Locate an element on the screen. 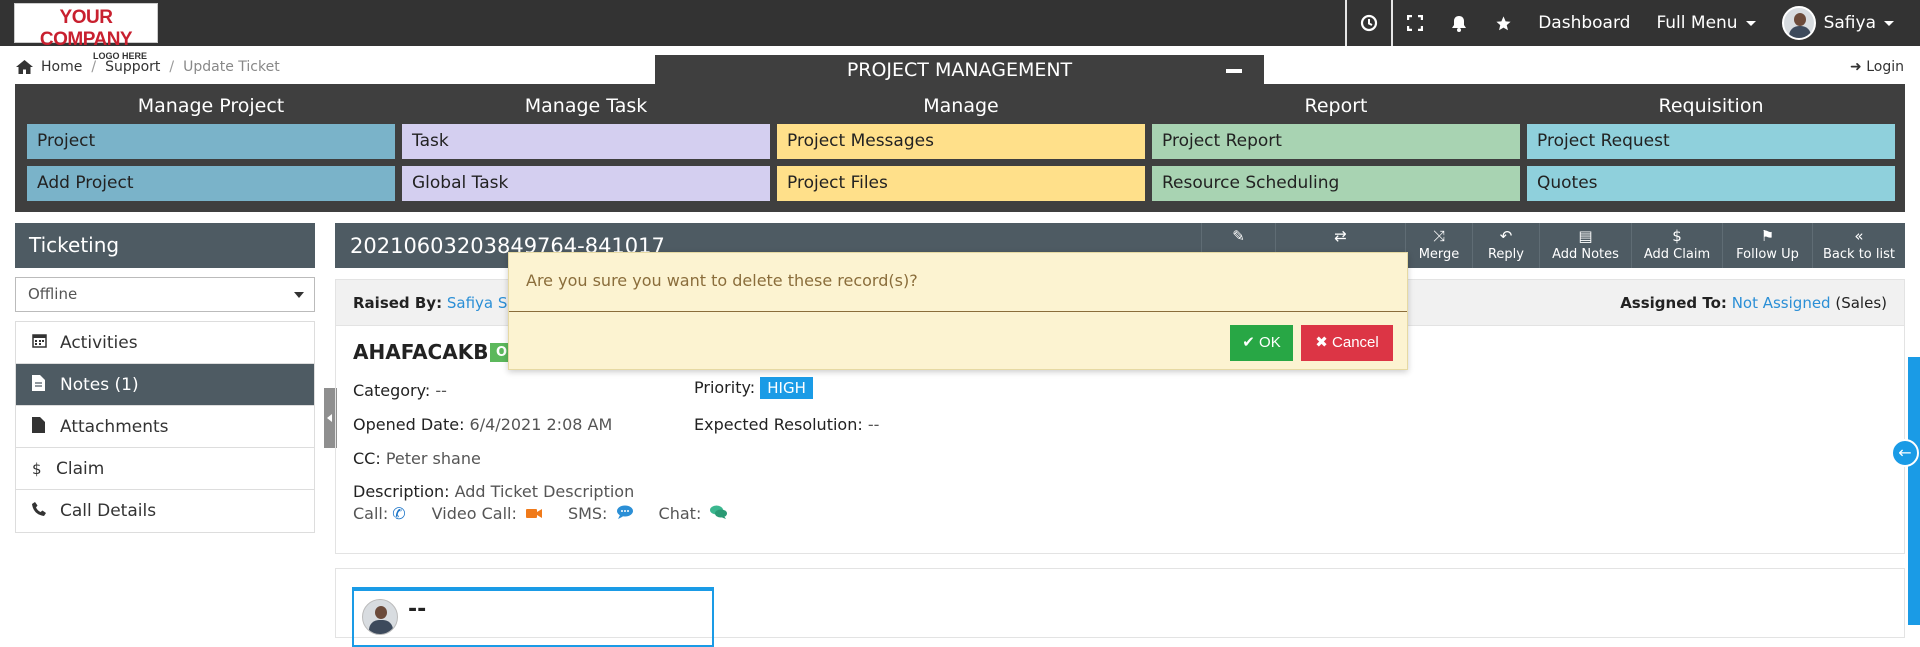 The height and width of the screenshot is (647, 1920). fullscreen-icon is located at coordinates (1415, 23).